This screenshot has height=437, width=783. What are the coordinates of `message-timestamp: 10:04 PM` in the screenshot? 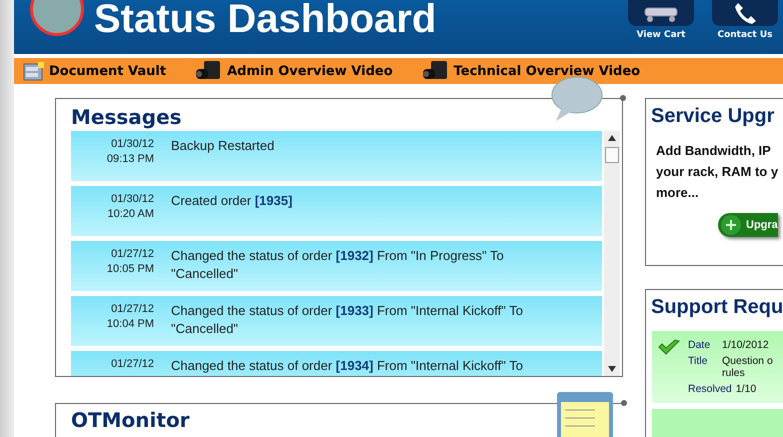 It's located at (130, 324).